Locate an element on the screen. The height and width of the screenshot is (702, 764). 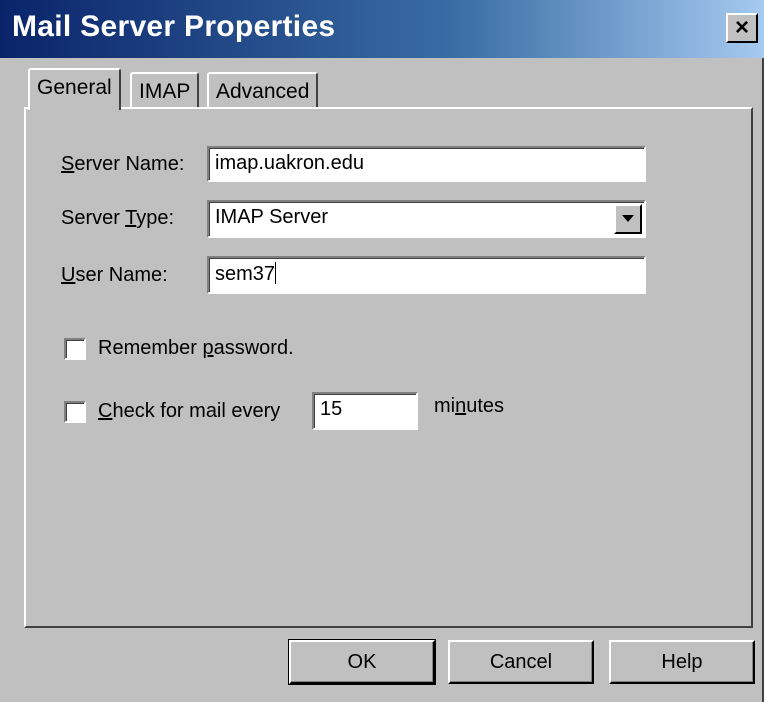
remember-password-label: Remember password. is located at coordinates (196, 348).